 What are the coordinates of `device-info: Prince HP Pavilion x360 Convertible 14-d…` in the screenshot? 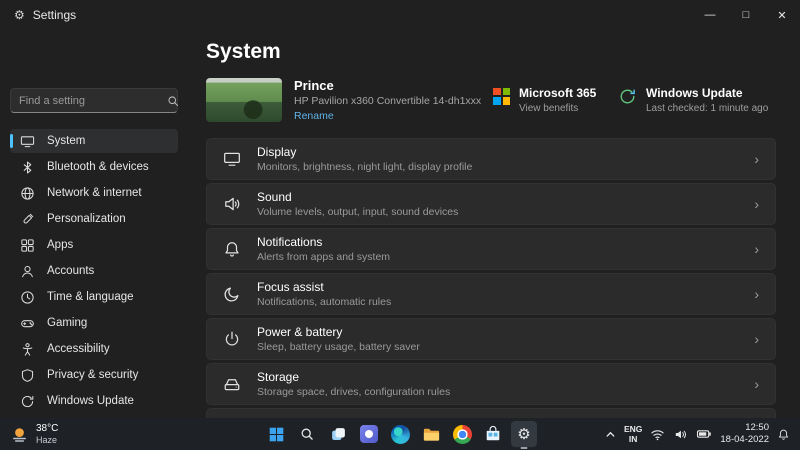 It's located at (387, 100).